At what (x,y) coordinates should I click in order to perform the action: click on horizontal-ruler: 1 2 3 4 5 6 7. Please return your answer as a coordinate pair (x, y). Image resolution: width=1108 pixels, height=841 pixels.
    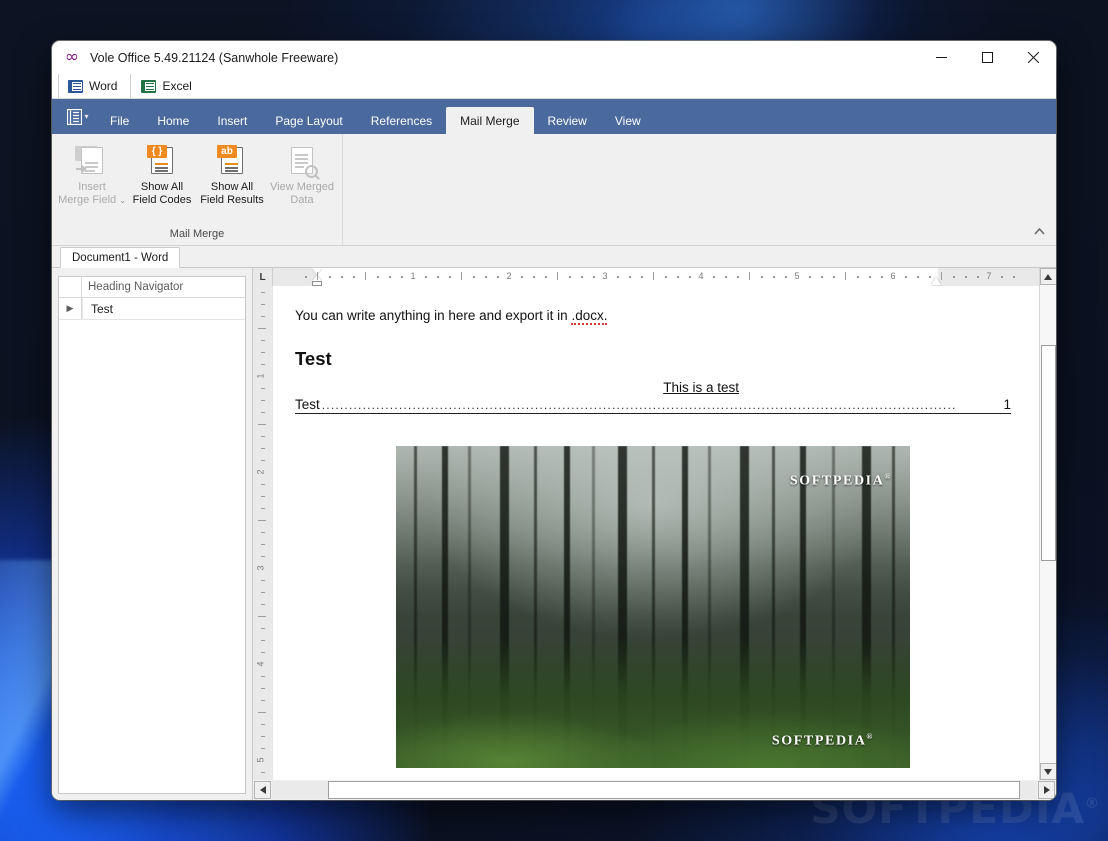
    Looking at the image, I should click on (648, 277).